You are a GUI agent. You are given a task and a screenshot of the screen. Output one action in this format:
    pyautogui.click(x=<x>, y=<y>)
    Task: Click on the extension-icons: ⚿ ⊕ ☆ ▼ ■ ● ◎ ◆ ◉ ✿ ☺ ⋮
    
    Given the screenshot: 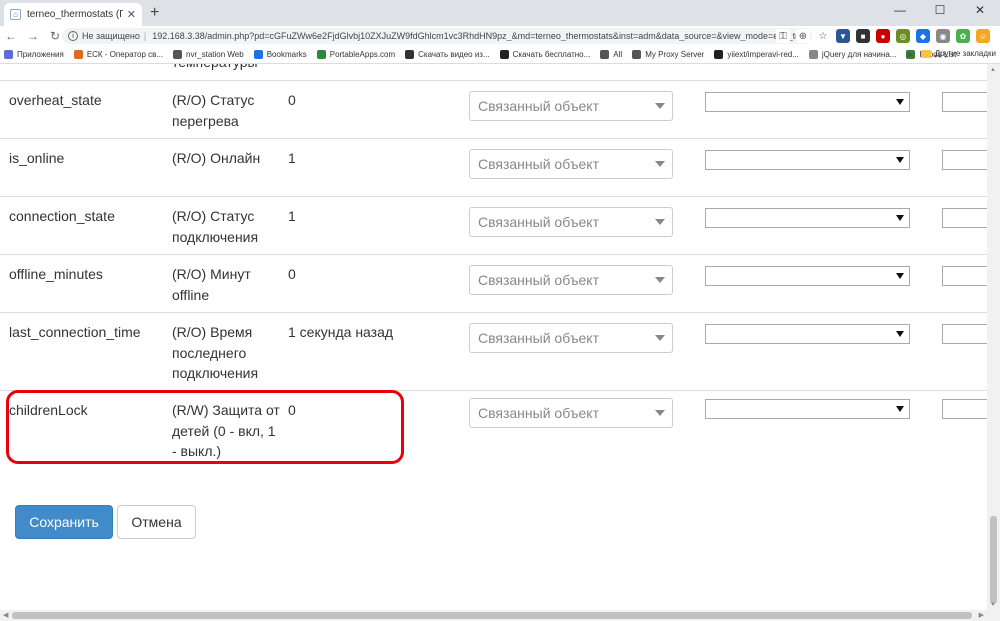 What is the action you would take?
    pyautogui.click(x=888, y=36)
    